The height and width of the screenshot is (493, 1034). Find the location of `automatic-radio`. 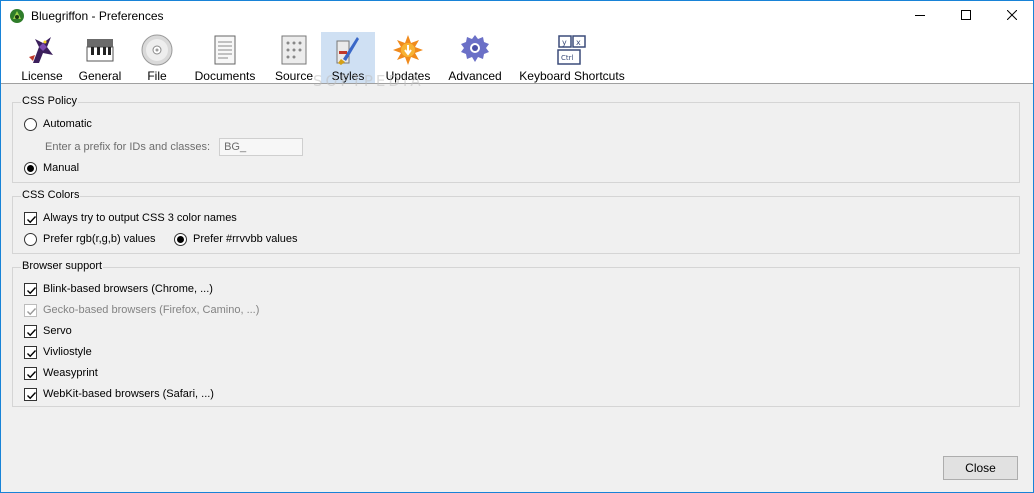

automatic-radio is located at coordinates (30, 124).